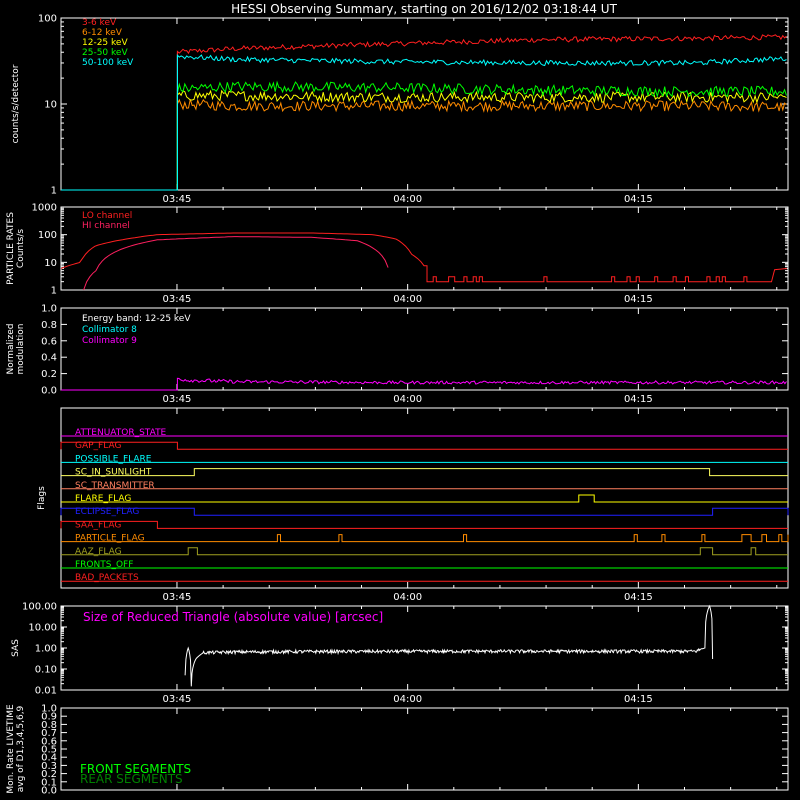 This screenshot has width=800, height=800. I want to click on legend-entry: Collimator 8, so click(109, 330).